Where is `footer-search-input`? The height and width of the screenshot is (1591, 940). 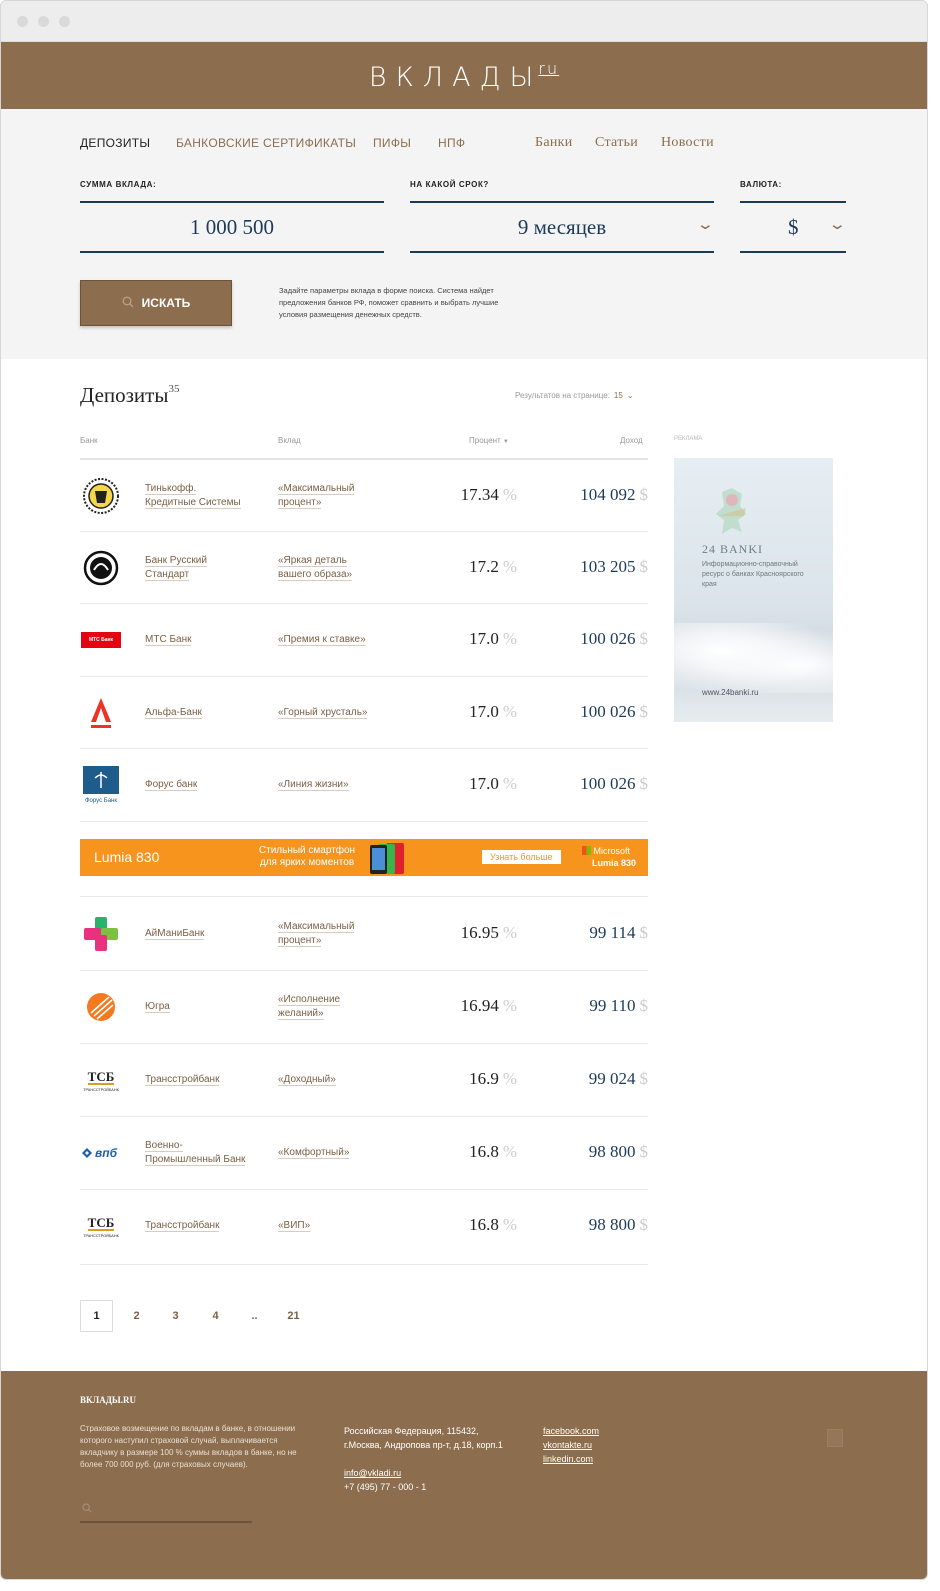
footer-search-input is located at coordinates (166, 1509).